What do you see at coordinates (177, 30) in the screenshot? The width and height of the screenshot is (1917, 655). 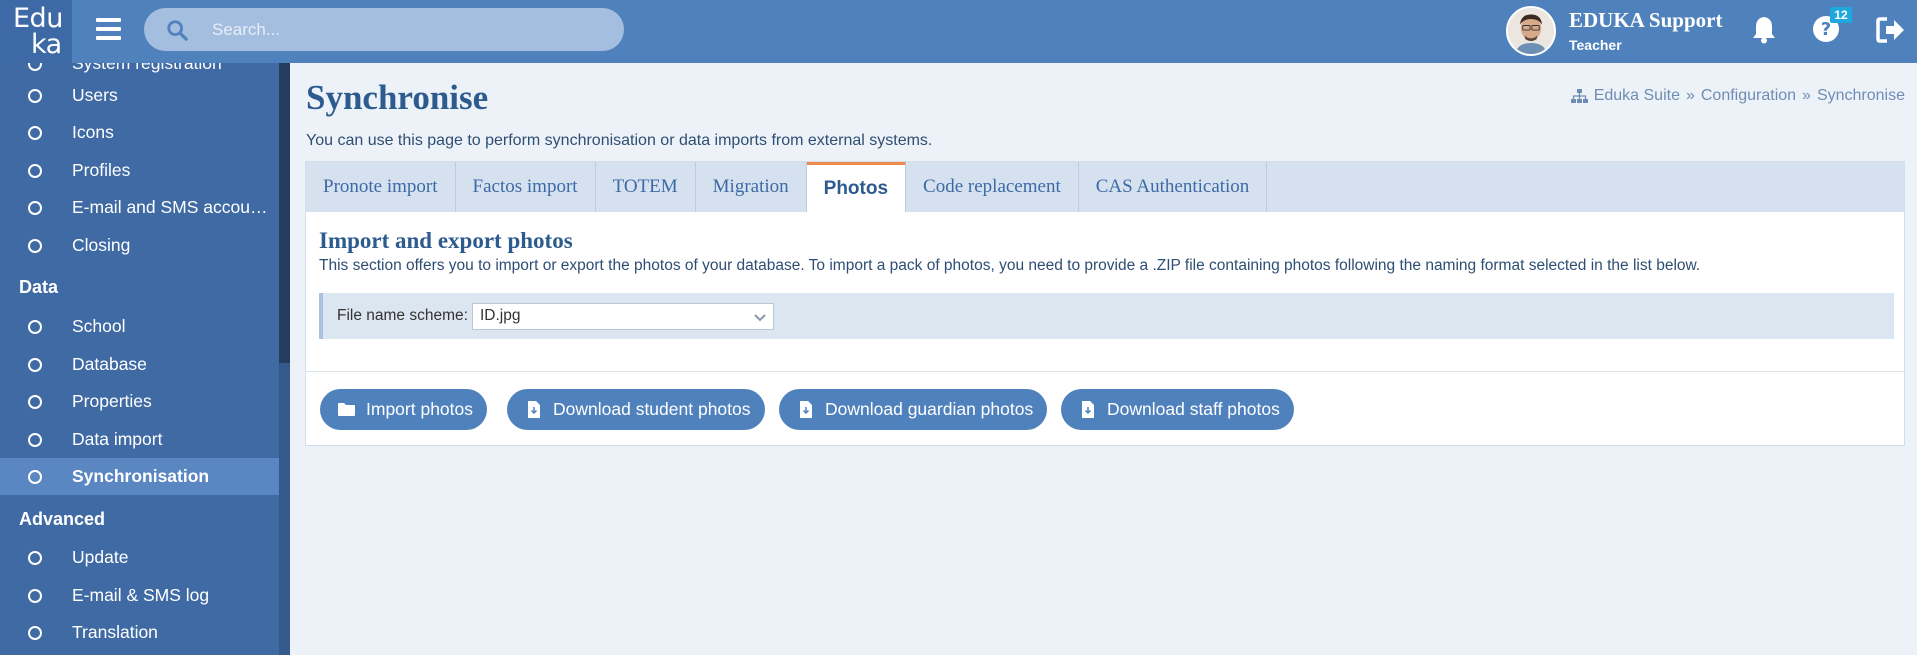 I see `search-icon` at bounding box center [177, 30].